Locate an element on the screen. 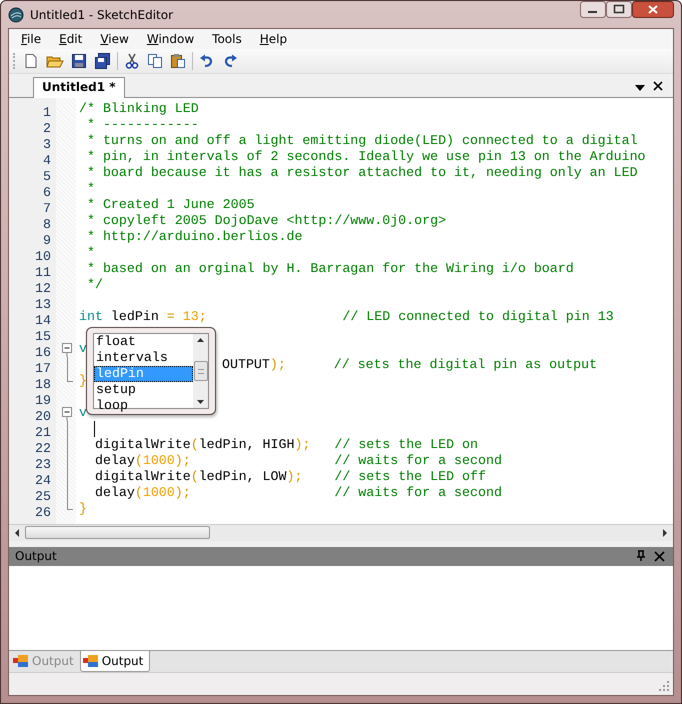  code-token: * based on an orginal by H. Barragan for the Wiring i/o board is located at coordinates (330, 268).